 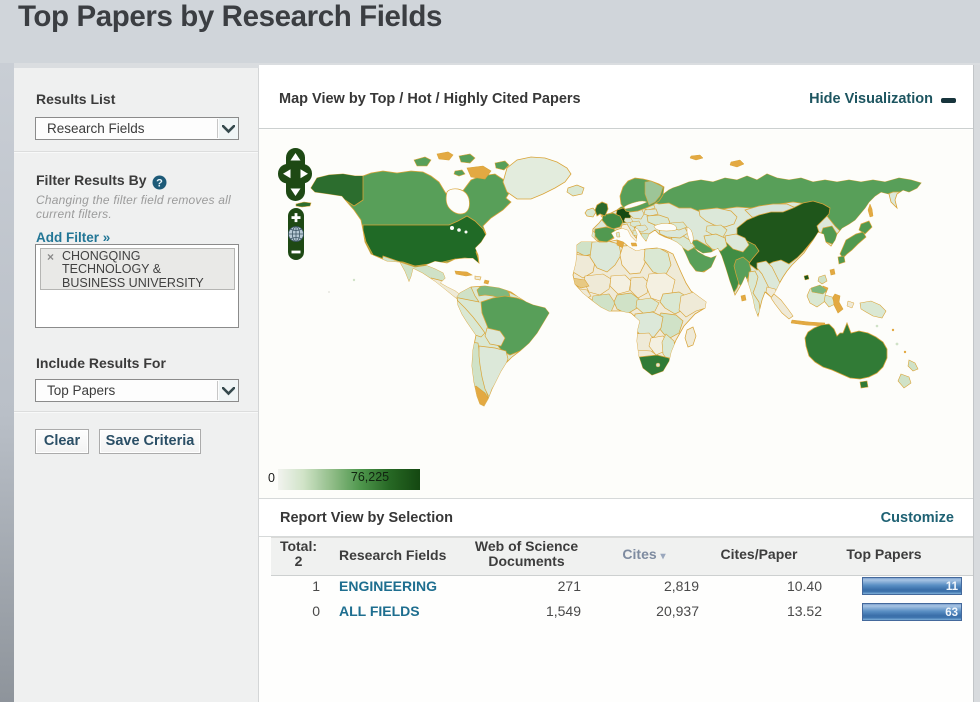 What do you see at coordinates (271, 478) in the screenshot?
I see `svg-text: 0` at bounding box center [271, 478].